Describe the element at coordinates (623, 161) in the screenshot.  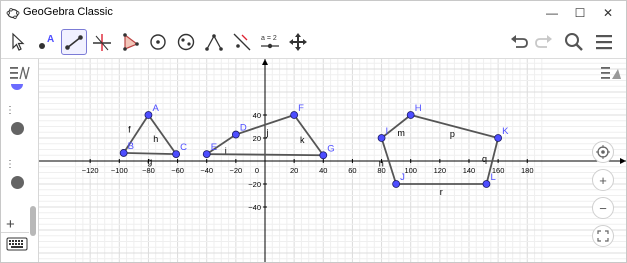
I see `x-axis-arrow` at that location.